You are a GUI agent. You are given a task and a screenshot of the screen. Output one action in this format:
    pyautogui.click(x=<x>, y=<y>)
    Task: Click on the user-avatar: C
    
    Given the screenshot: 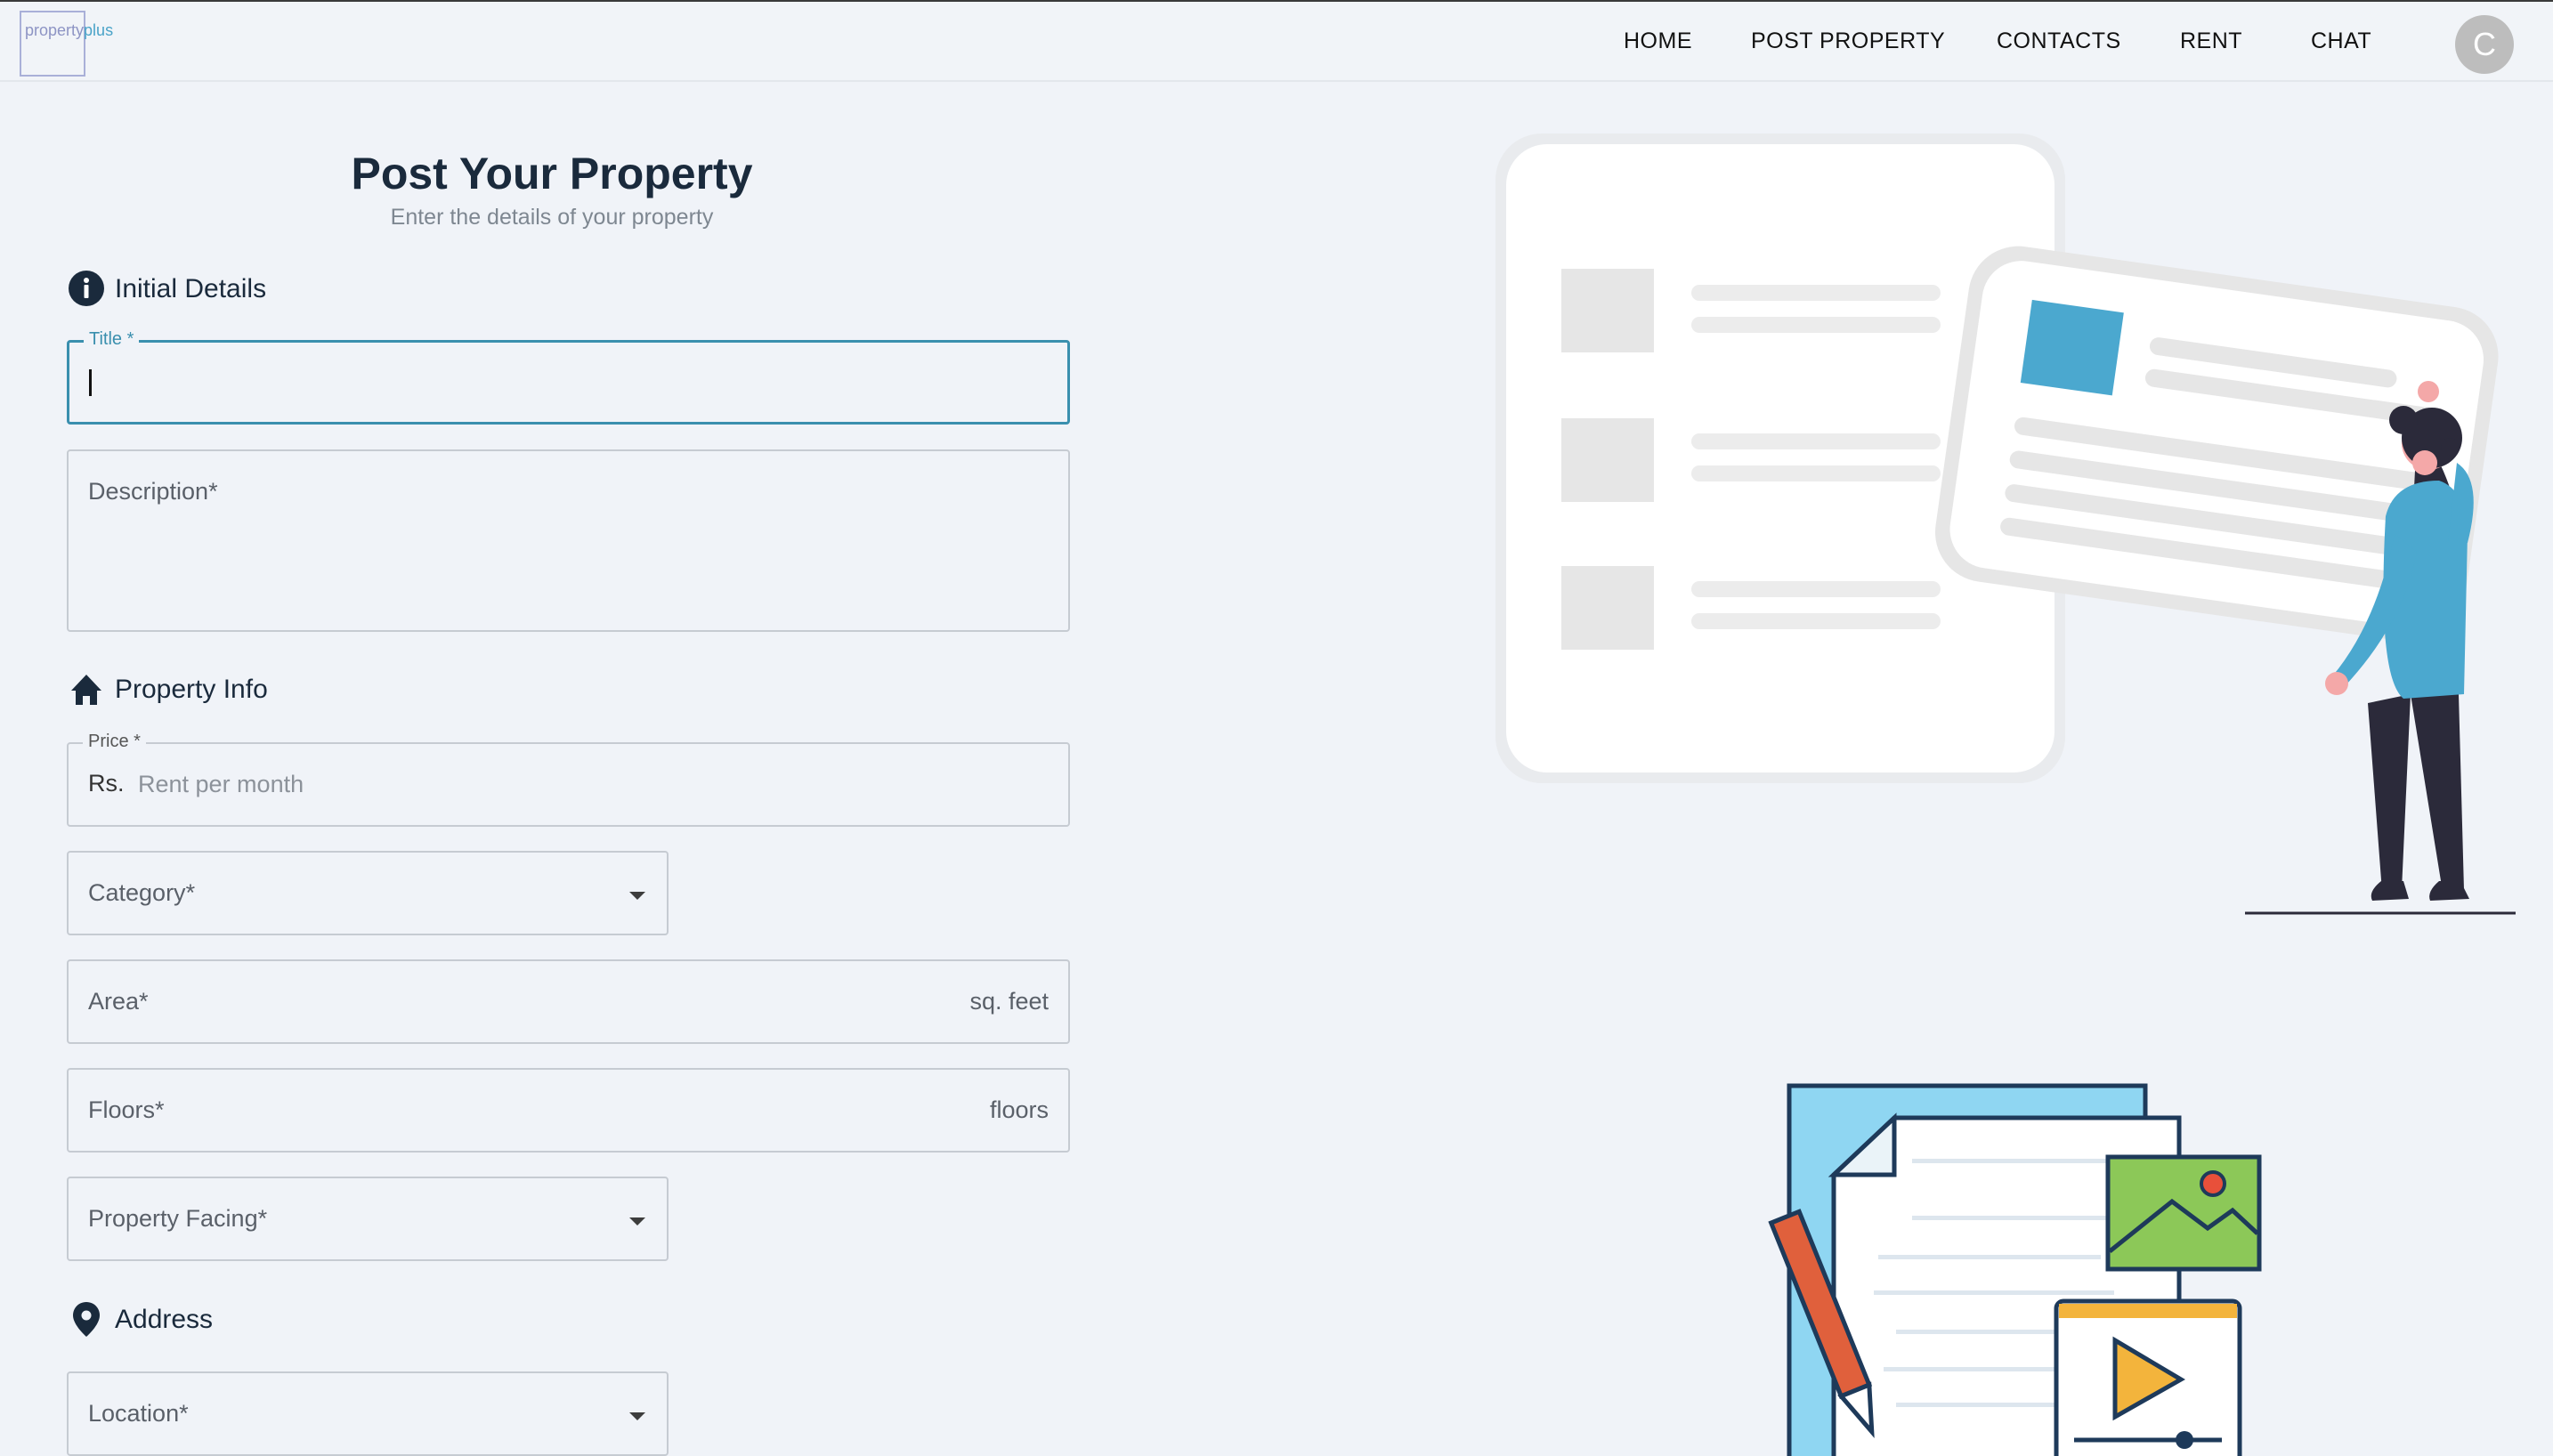 What is the action you would take?
    pyautogui.click(x=2484, y=44)
    